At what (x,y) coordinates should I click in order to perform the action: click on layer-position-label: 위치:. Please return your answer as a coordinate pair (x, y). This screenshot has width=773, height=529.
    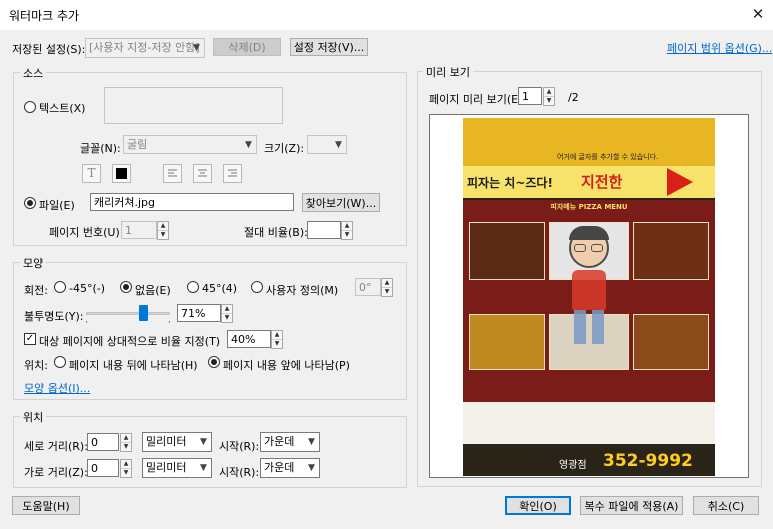
    Looking at the image, I should click on (36, 365).